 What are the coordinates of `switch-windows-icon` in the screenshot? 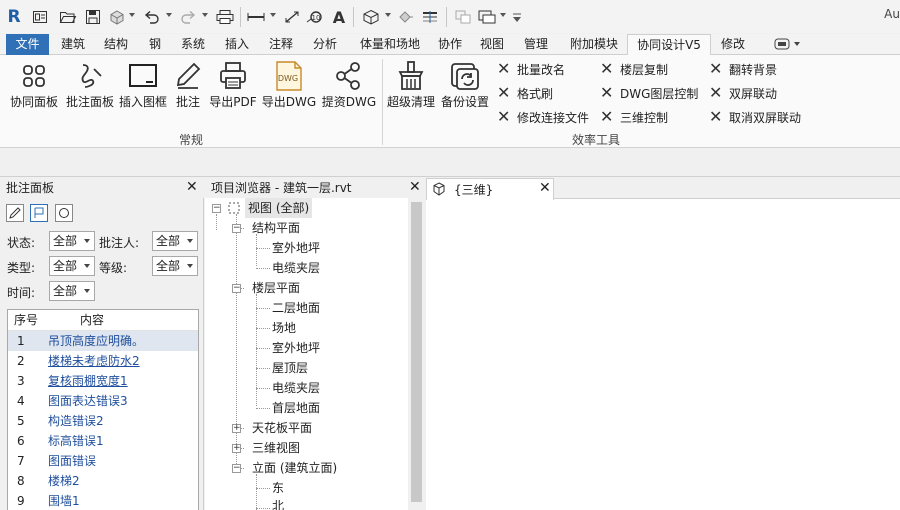 It's located at (487, 17).